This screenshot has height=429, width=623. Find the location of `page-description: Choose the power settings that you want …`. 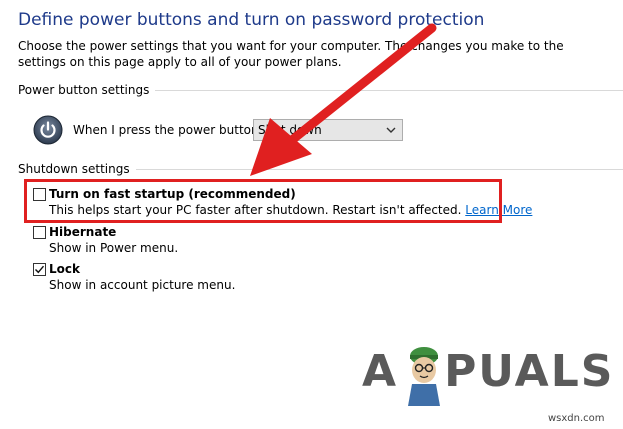

page-description: Choose the power settings that you want … is located at coordinates (291, 54).